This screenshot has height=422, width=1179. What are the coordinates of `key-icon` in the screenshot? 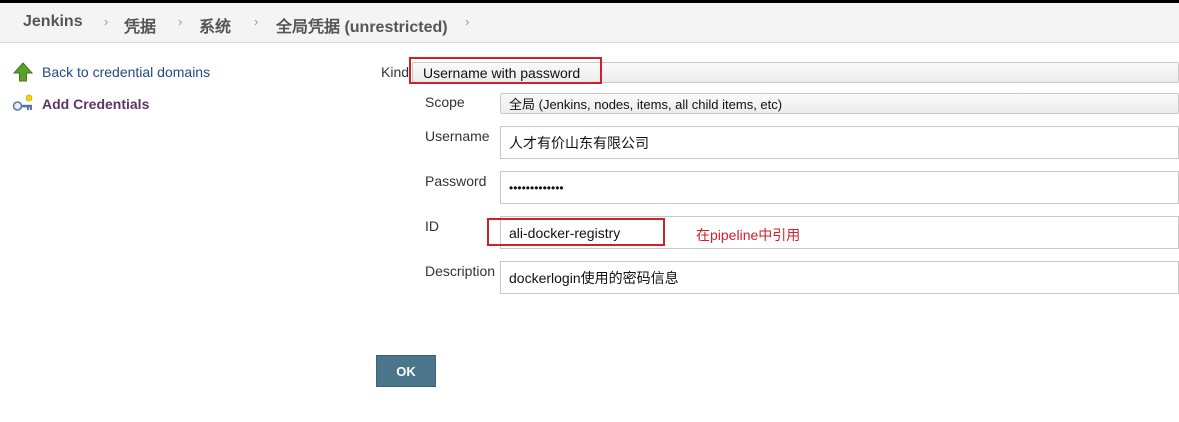 It's located at (23, 104).